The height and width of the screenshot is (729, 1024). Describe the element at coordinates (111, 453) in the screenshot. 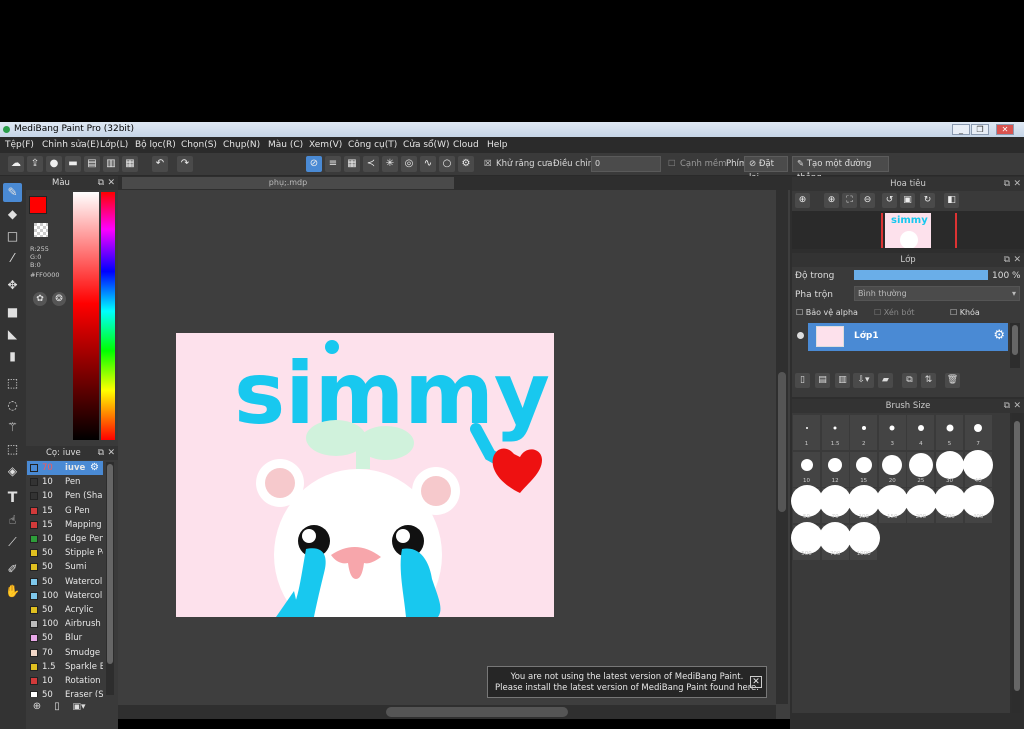

I see `panel-close-icon: ✕` at that location.